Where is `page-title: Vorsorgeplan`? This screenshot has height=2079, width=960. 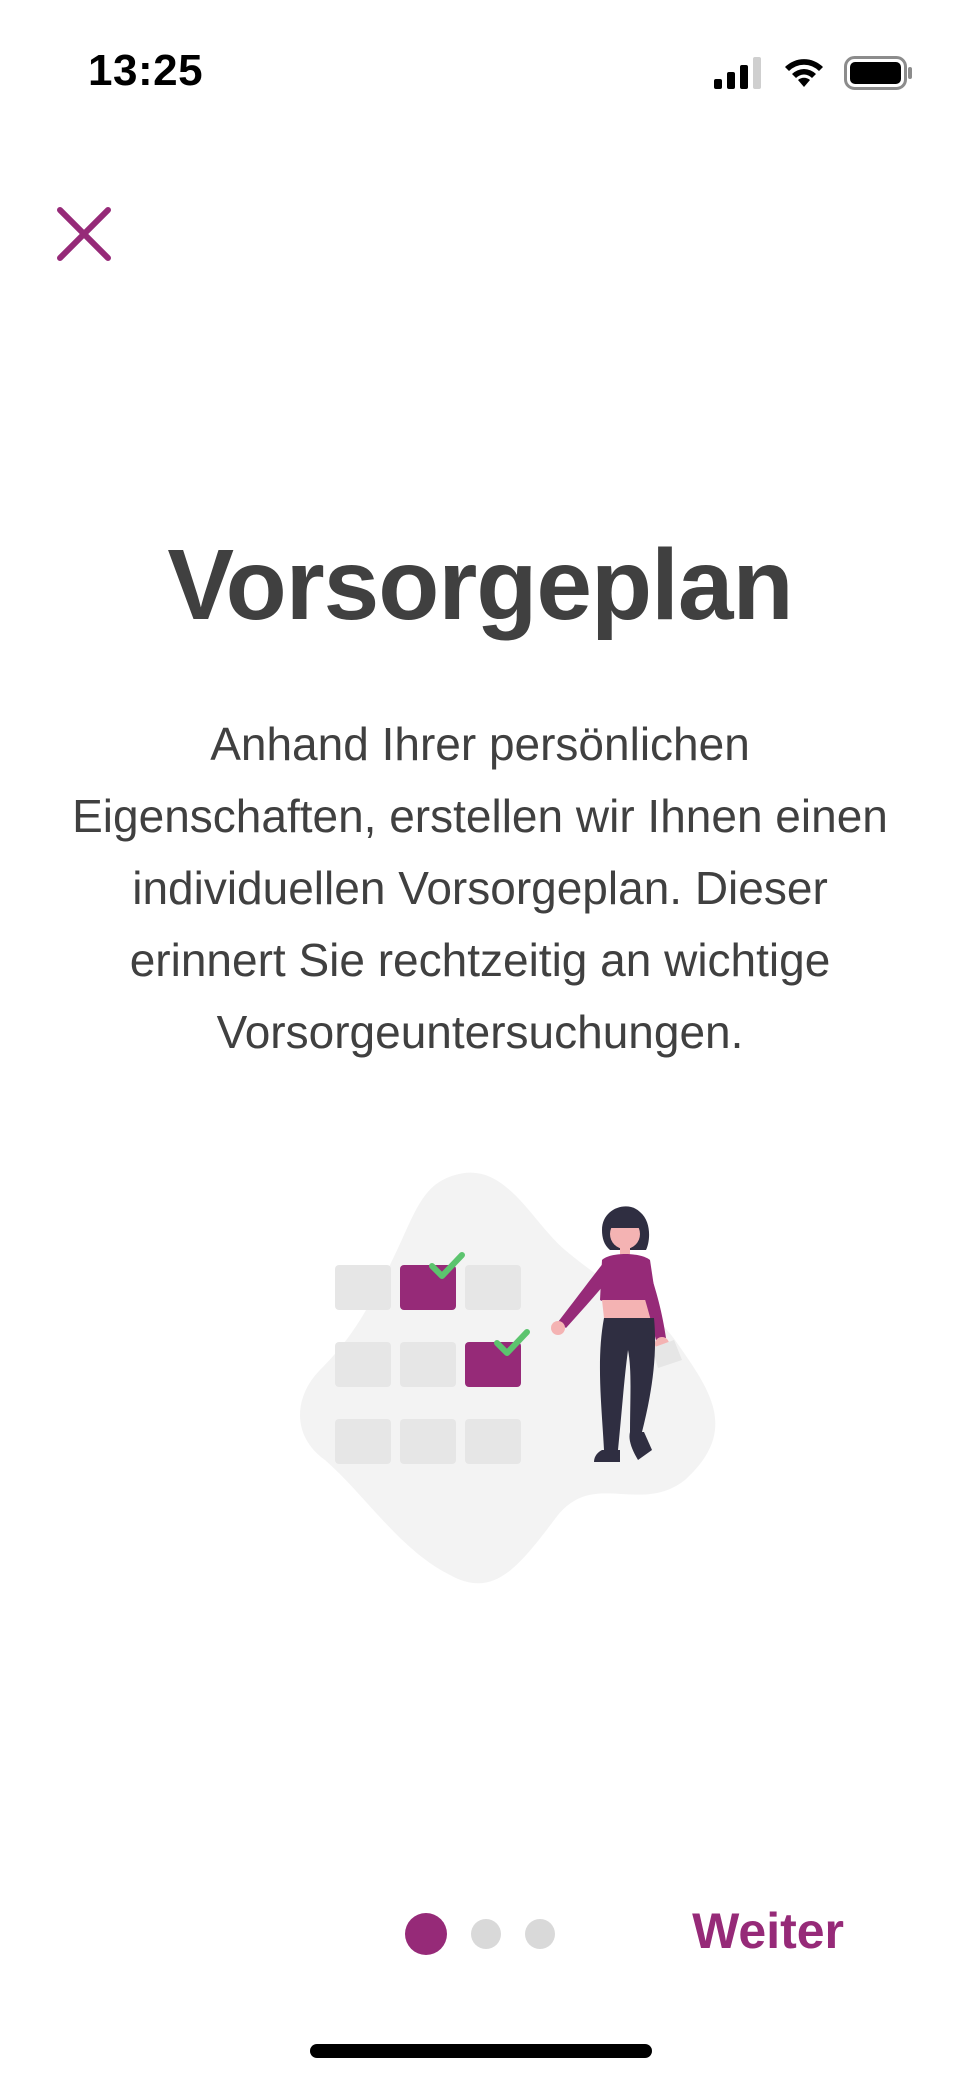 page-title: Vorsorgeplan is located at coordinates (480, 585).